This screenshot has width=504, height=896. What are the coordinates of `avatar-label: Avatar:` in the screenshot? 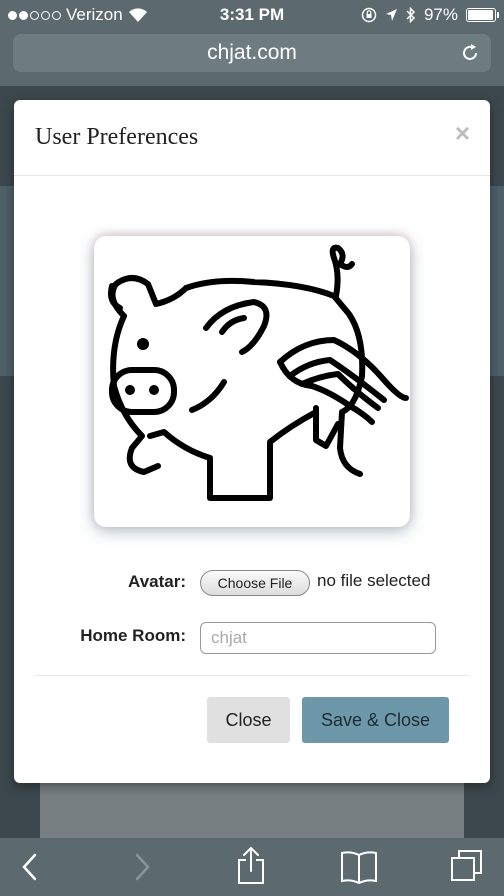 It's located at (157, 581).